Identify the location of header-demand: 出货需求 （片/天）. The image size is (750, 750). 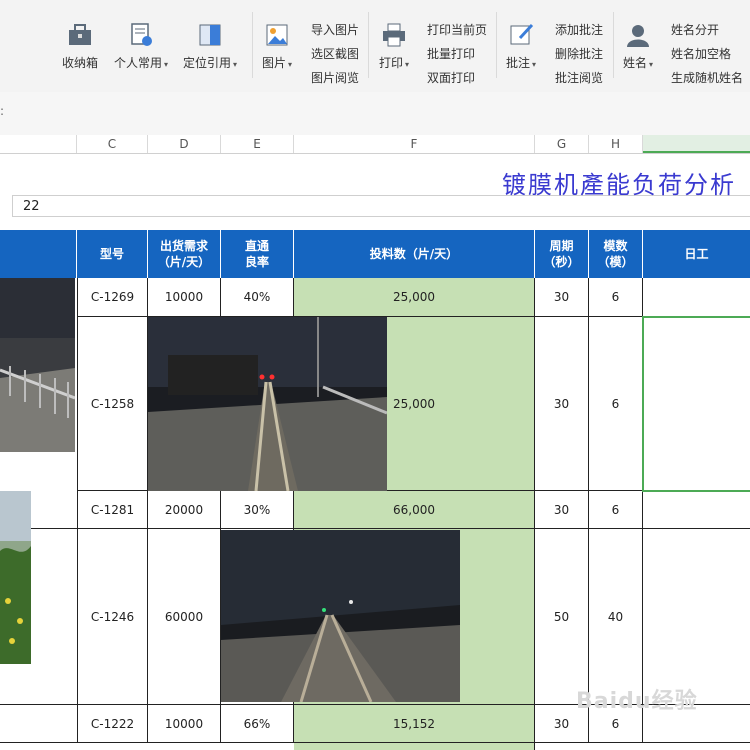
(184, 254).